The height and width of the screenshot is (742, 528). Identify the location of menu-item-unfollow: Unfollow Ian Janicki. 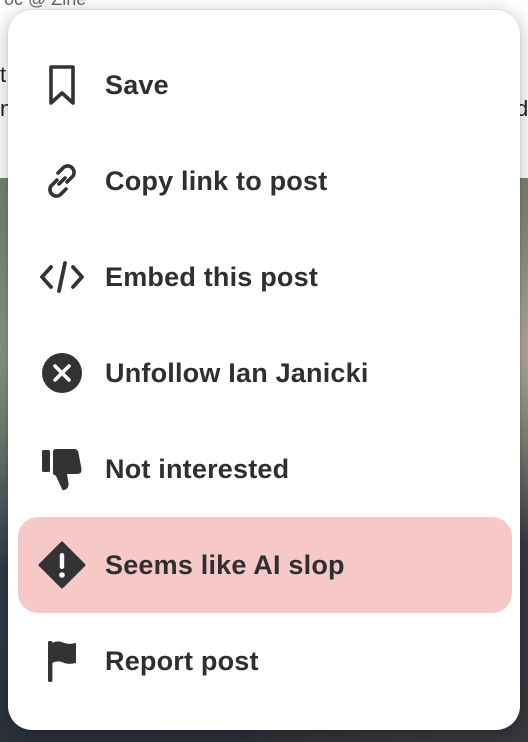
(265, 373).